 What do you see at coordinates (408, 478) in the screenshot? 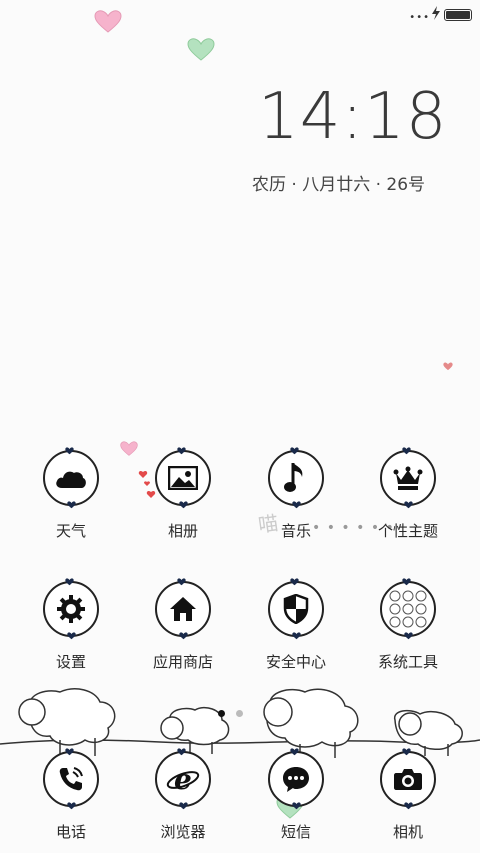
I see `crown-icon` at bounding box center [408, 478].